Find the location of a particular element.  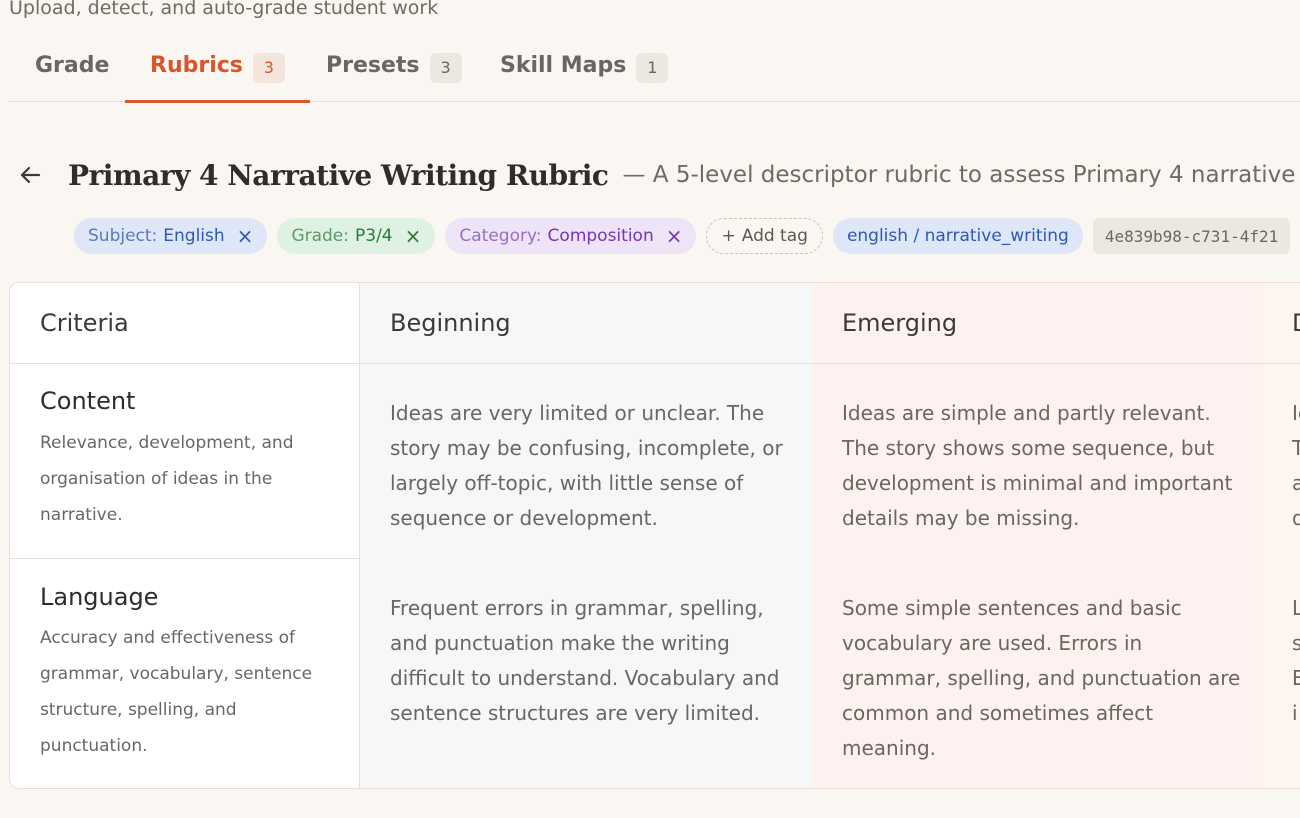

tab-skill-maps: Skill Maps 1 is located at coordinates (584, 65).